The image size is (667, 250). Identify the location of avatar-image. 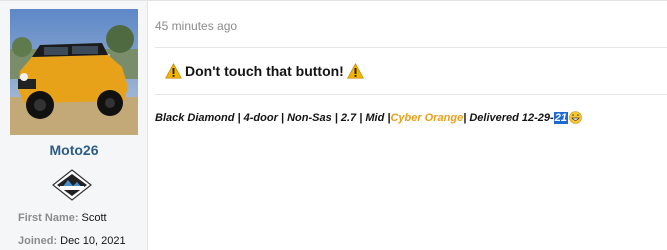
(74, 72).